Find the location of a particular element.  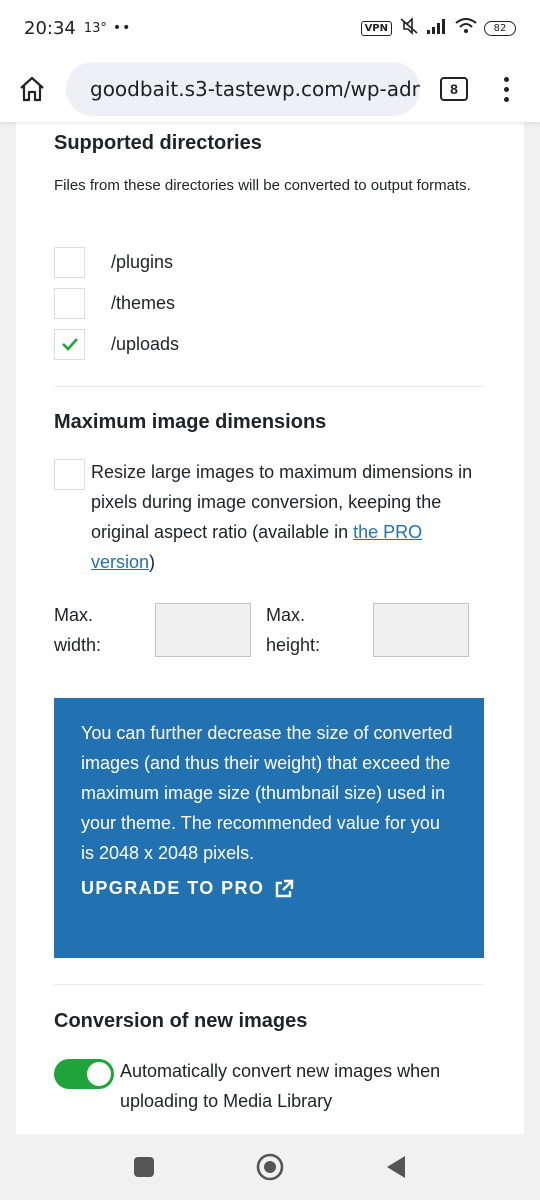

max-width-input is located at coordinates (203, 630).